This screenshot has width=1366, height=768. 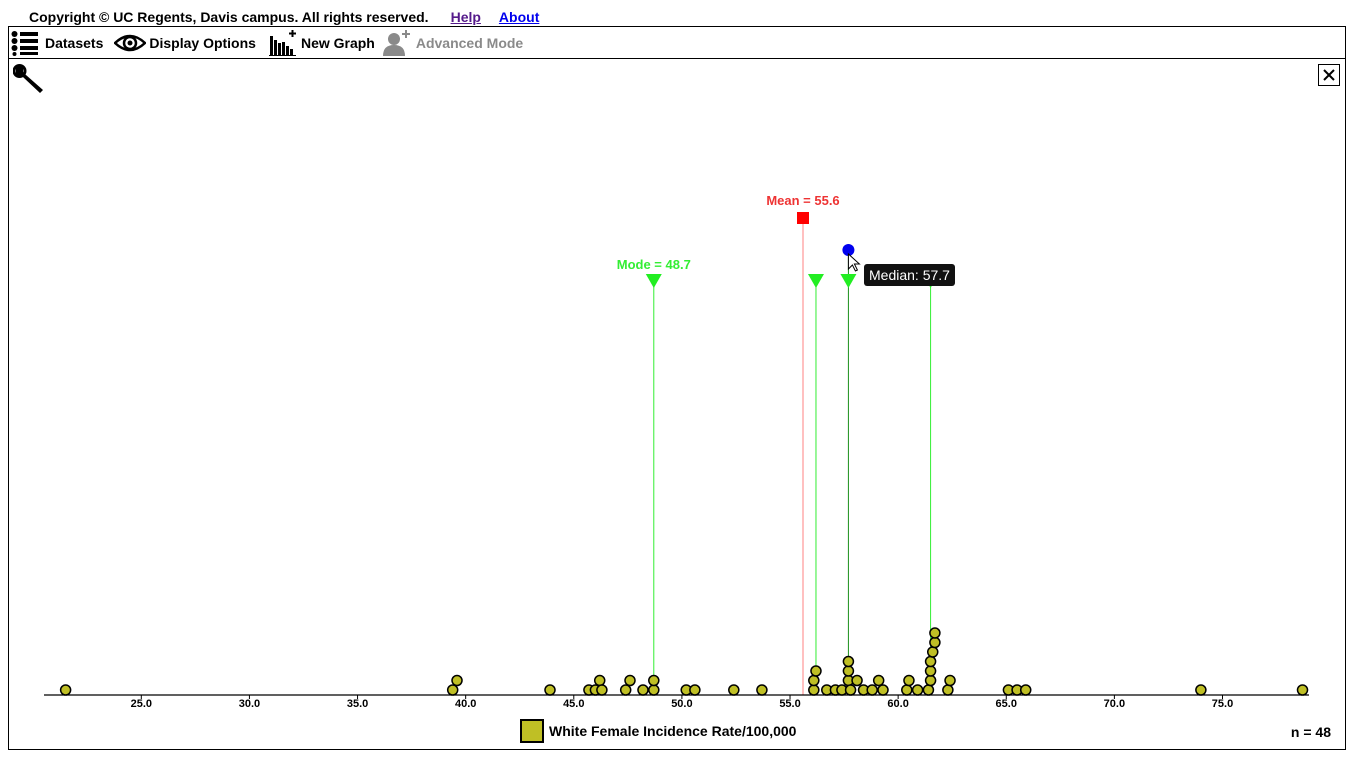 I want to click on legend-label: White Female Incidence Rate/100,000, so click(x=673, y=731).